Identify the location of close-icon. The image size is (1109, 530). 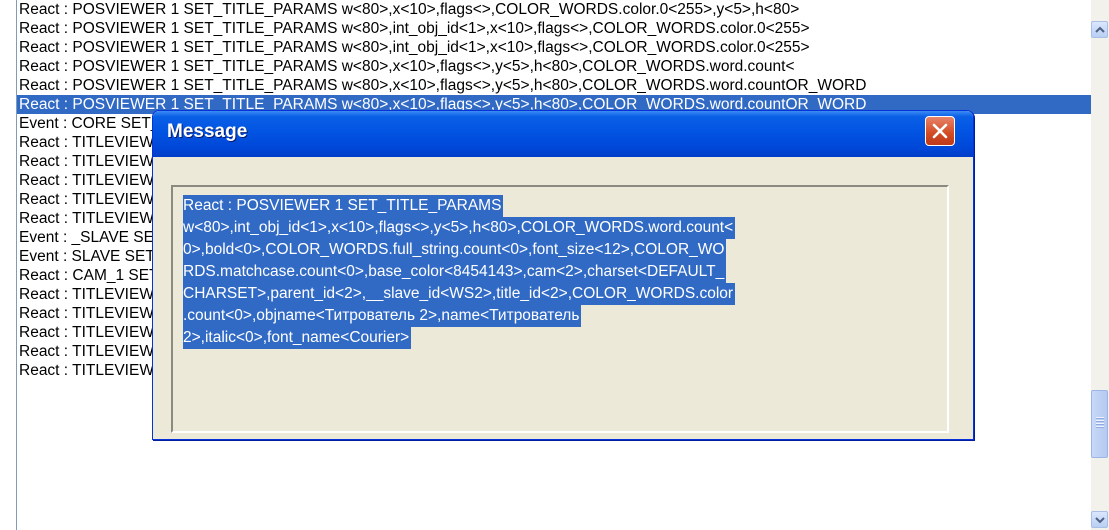
(940, 131).